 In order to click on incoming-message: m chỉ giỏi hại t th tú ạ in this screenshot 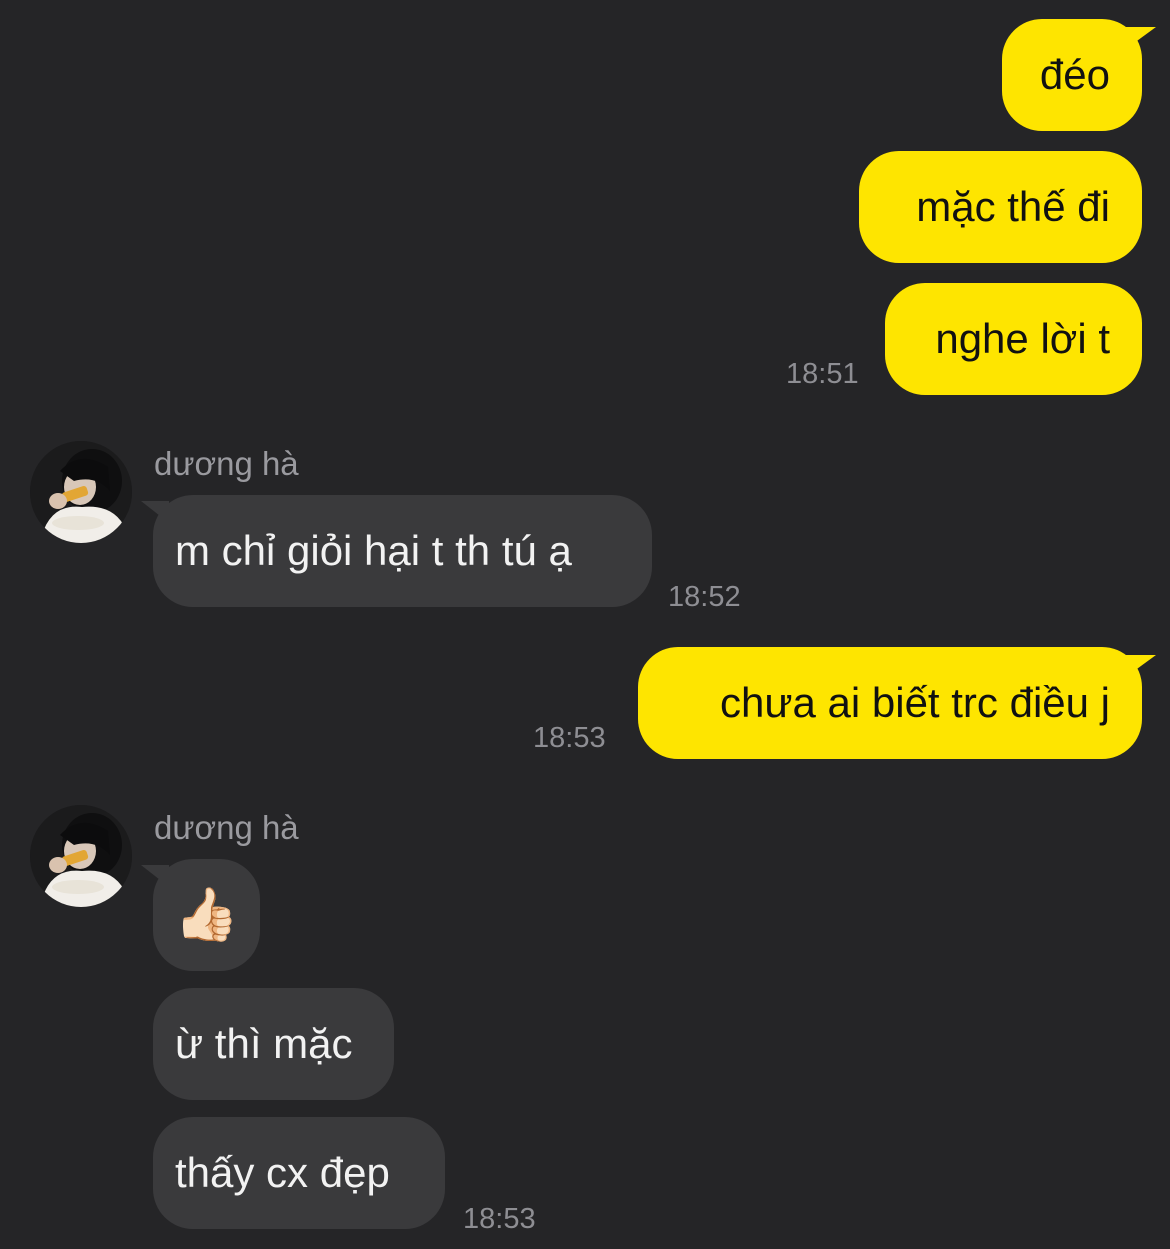, I will do `click(396, 551)`.